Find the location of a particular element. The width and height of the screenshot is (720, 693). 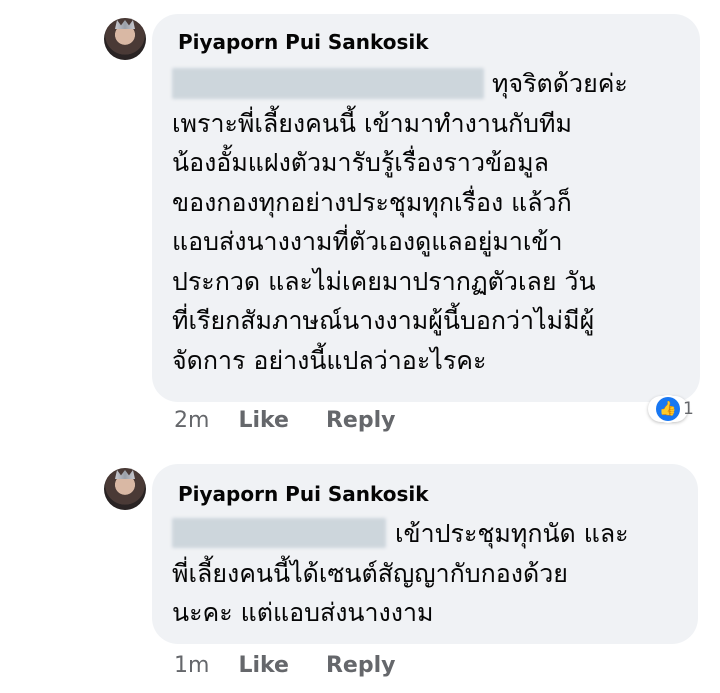

comment-line: เพราะพี่เลี้ยงคนนี้ เข้ามาทำงานกับทีม is located at coordinates (372, 123).